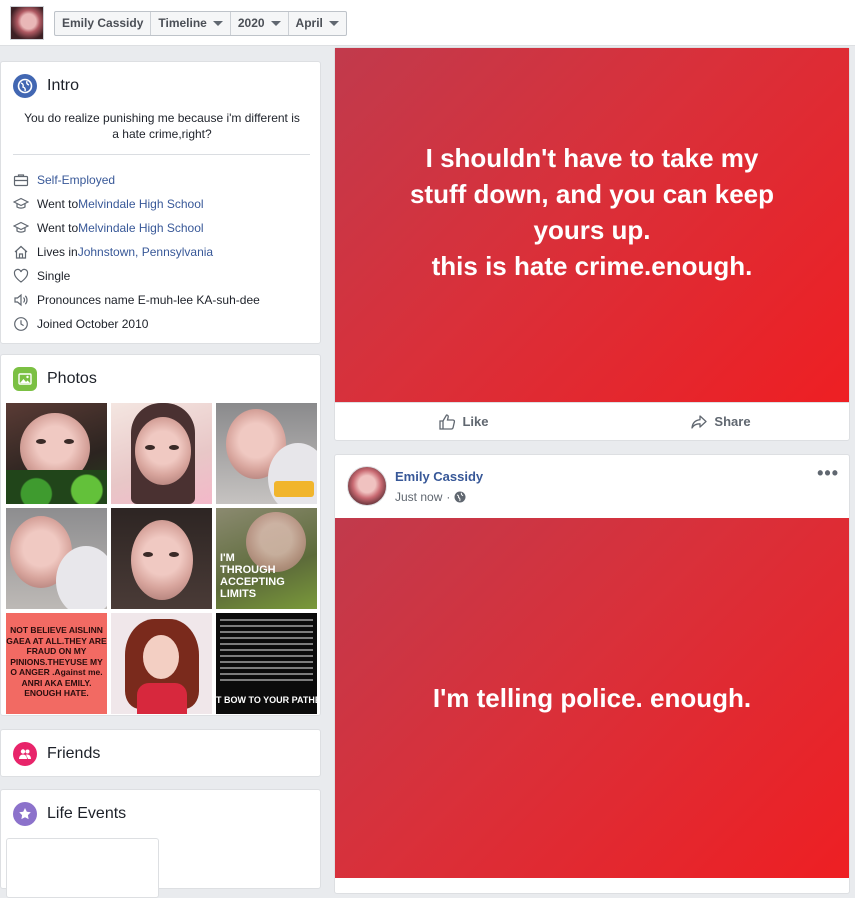  I want to click on intro-item-pronunciation: Pronounces name E-muh-lee KA-suh-dee, so click(136, 300).